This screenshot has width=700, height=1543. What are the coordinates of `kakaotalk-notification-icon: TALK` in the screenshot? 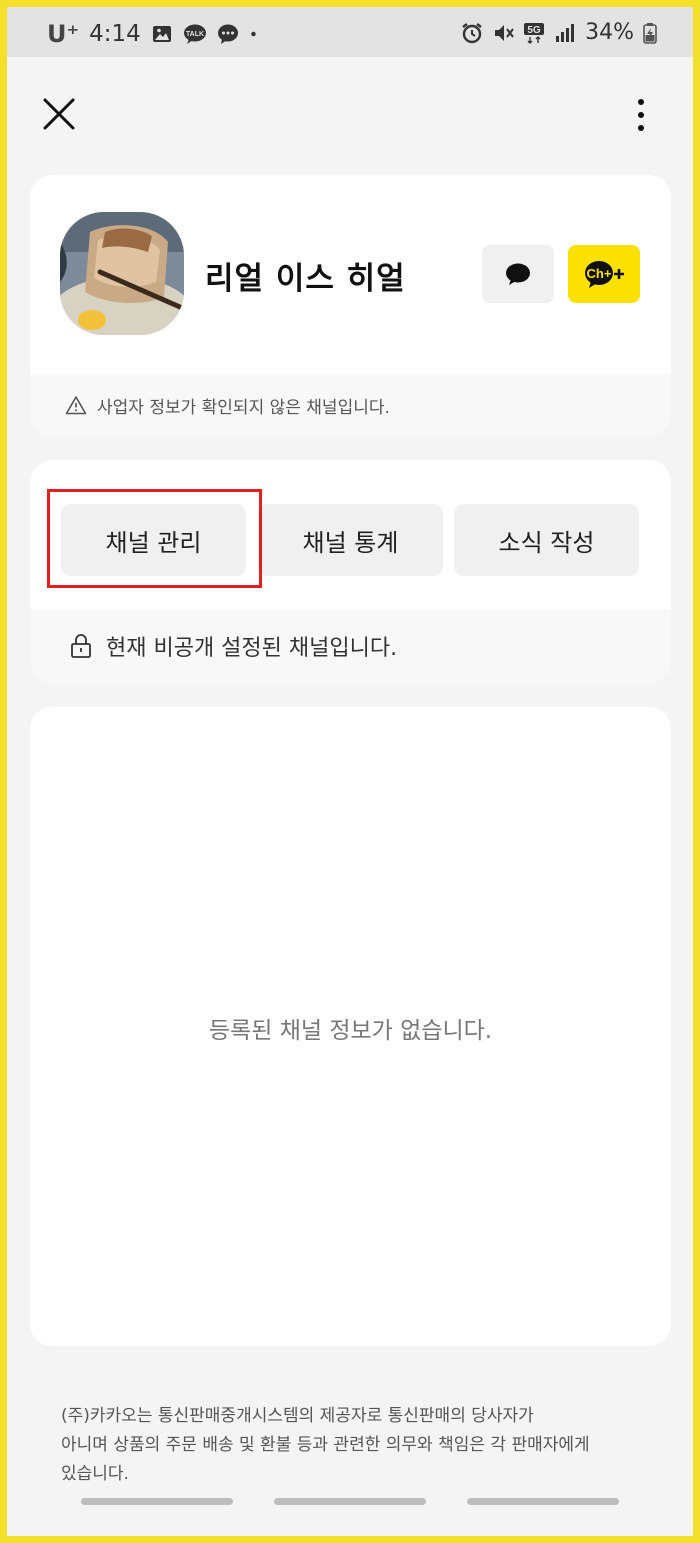 It's located at (194, 34).